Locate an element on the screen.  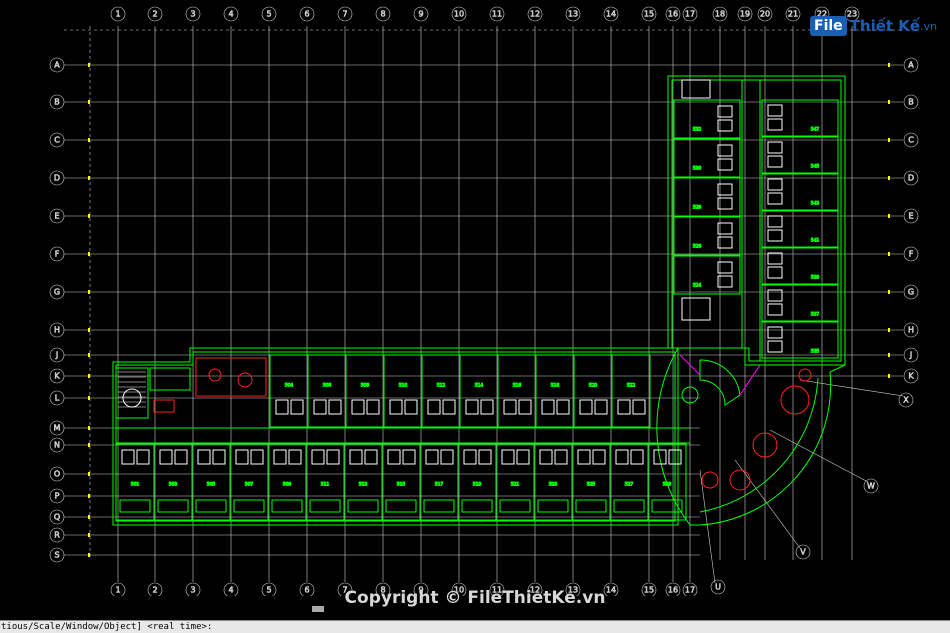
logo-mark: File is located at coordinates (828, 26).